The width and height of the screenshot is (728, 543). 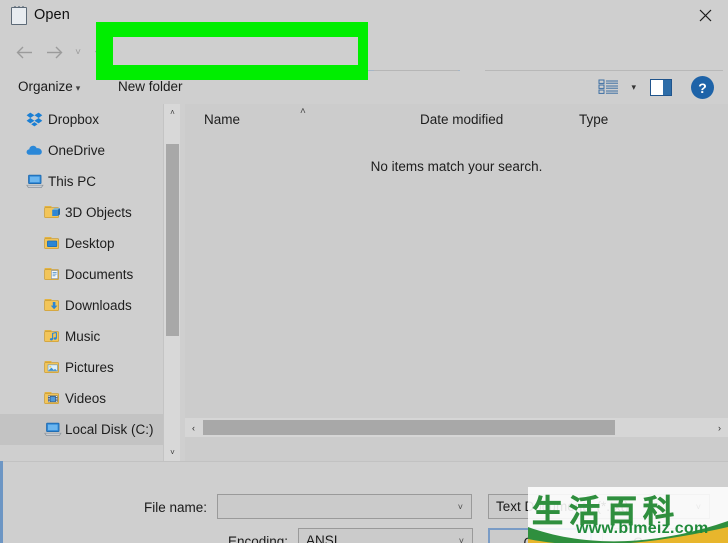 I want to click on sort-ascending-icon: ˄, so click(x=303, y=111).